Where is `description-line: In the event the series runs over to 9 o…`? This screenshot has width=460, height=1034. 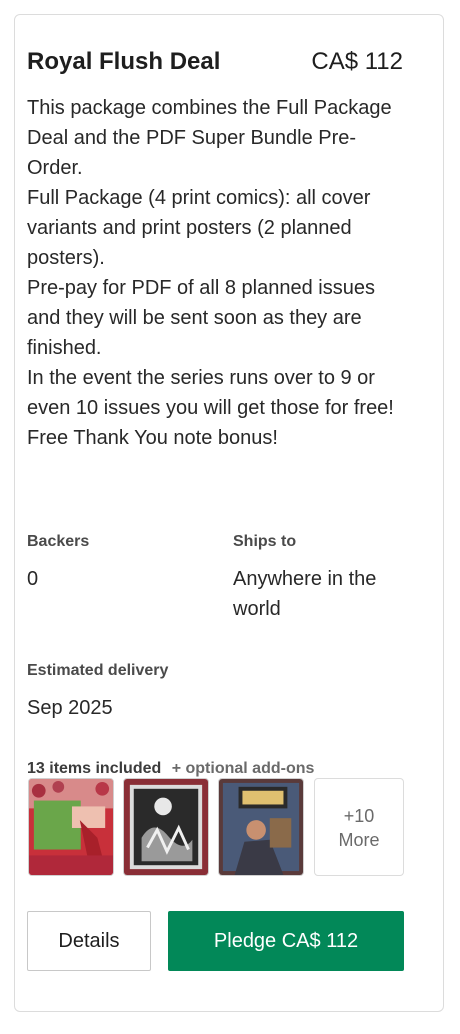
description-line: In the event the series runs over to 9 o… is located at coordinates (210, 393).